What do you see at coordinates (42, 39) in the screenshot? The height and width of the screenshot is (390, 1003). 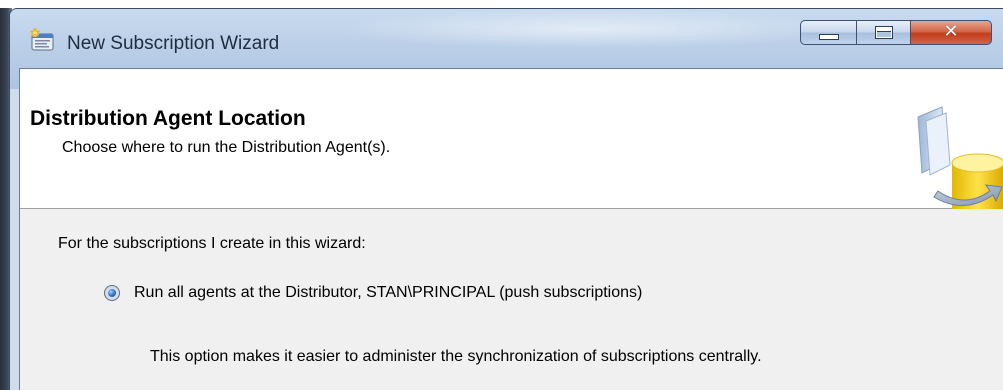 I see `wizard-app-icon` at bounding box center [42, 39].